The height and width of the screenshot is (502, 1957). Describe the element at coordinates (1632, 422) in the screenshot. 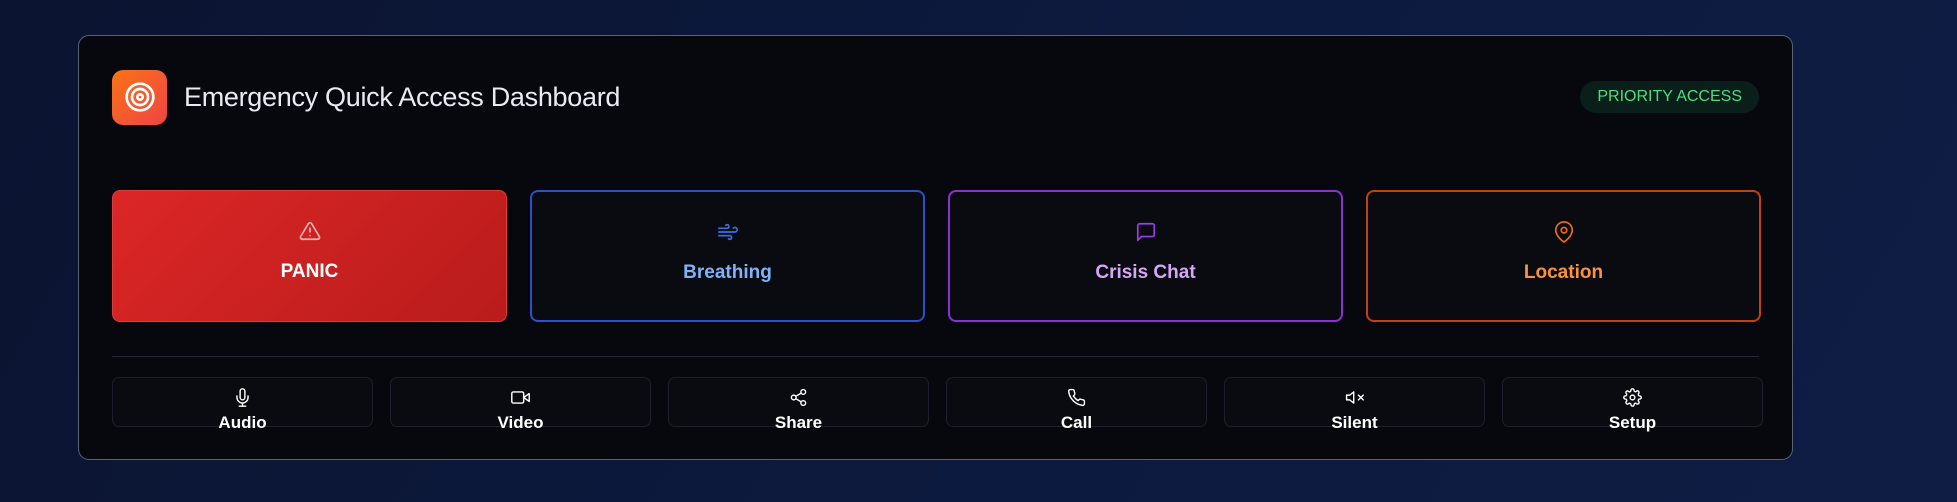

I see `setup-label: Setup` at that location.